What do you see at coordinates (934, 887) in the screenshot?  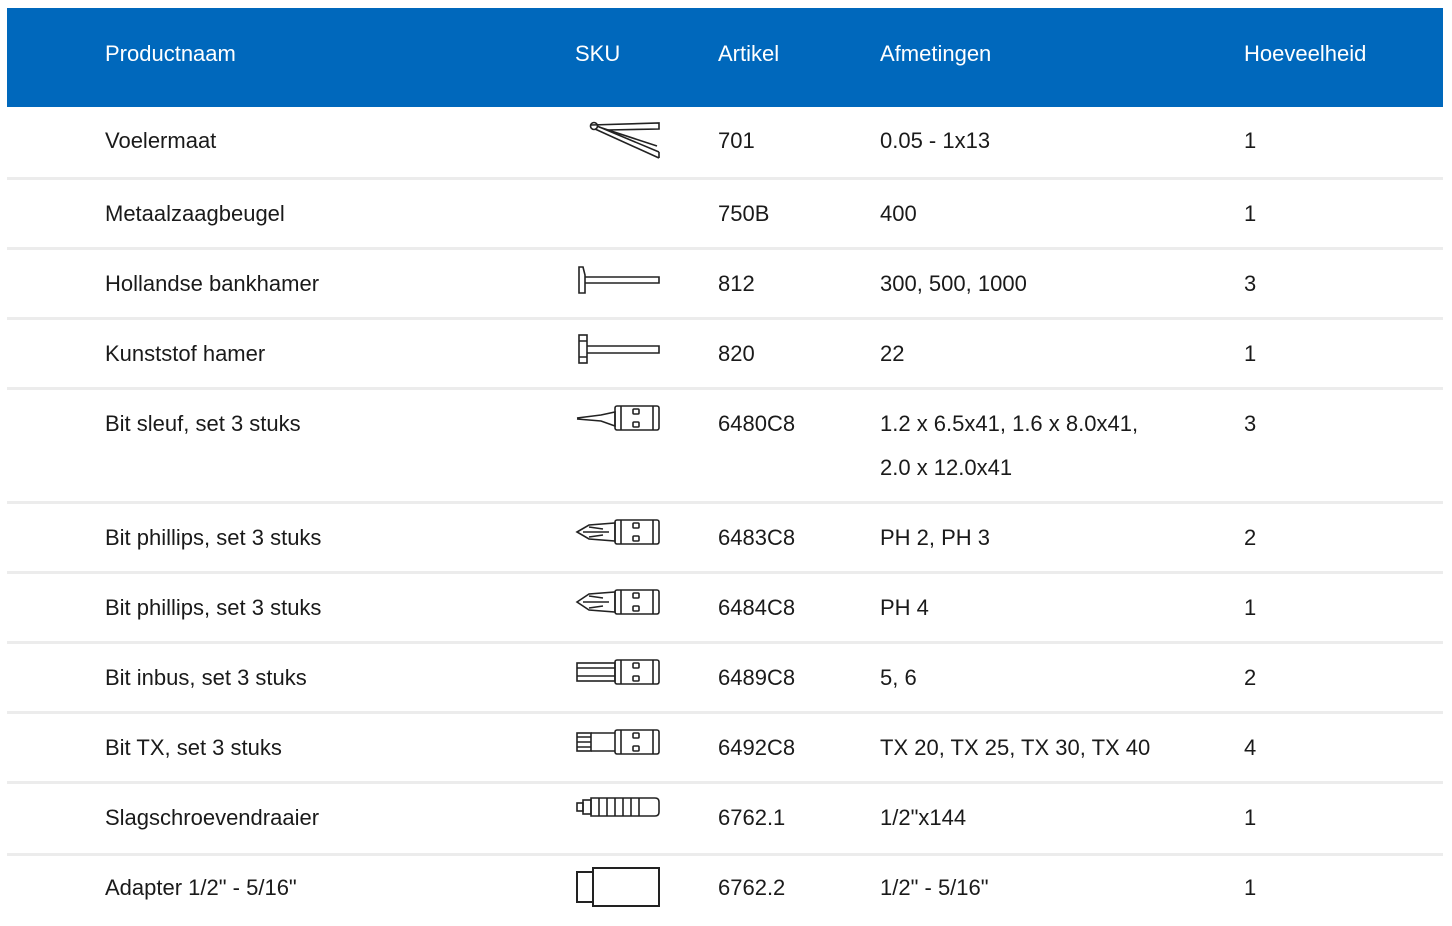 I see `dimensions: 1/2" - 5/16"` at bounding box center [934, 887].